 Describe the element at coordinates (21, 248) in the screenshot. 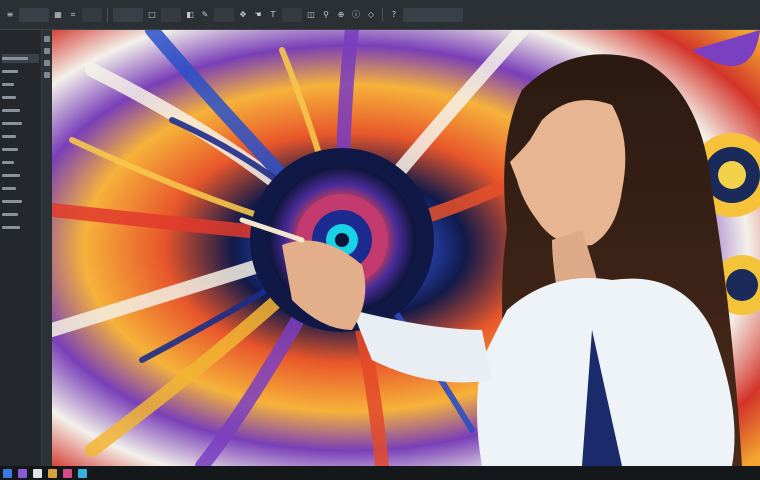

I see `layers-panel` at that location.